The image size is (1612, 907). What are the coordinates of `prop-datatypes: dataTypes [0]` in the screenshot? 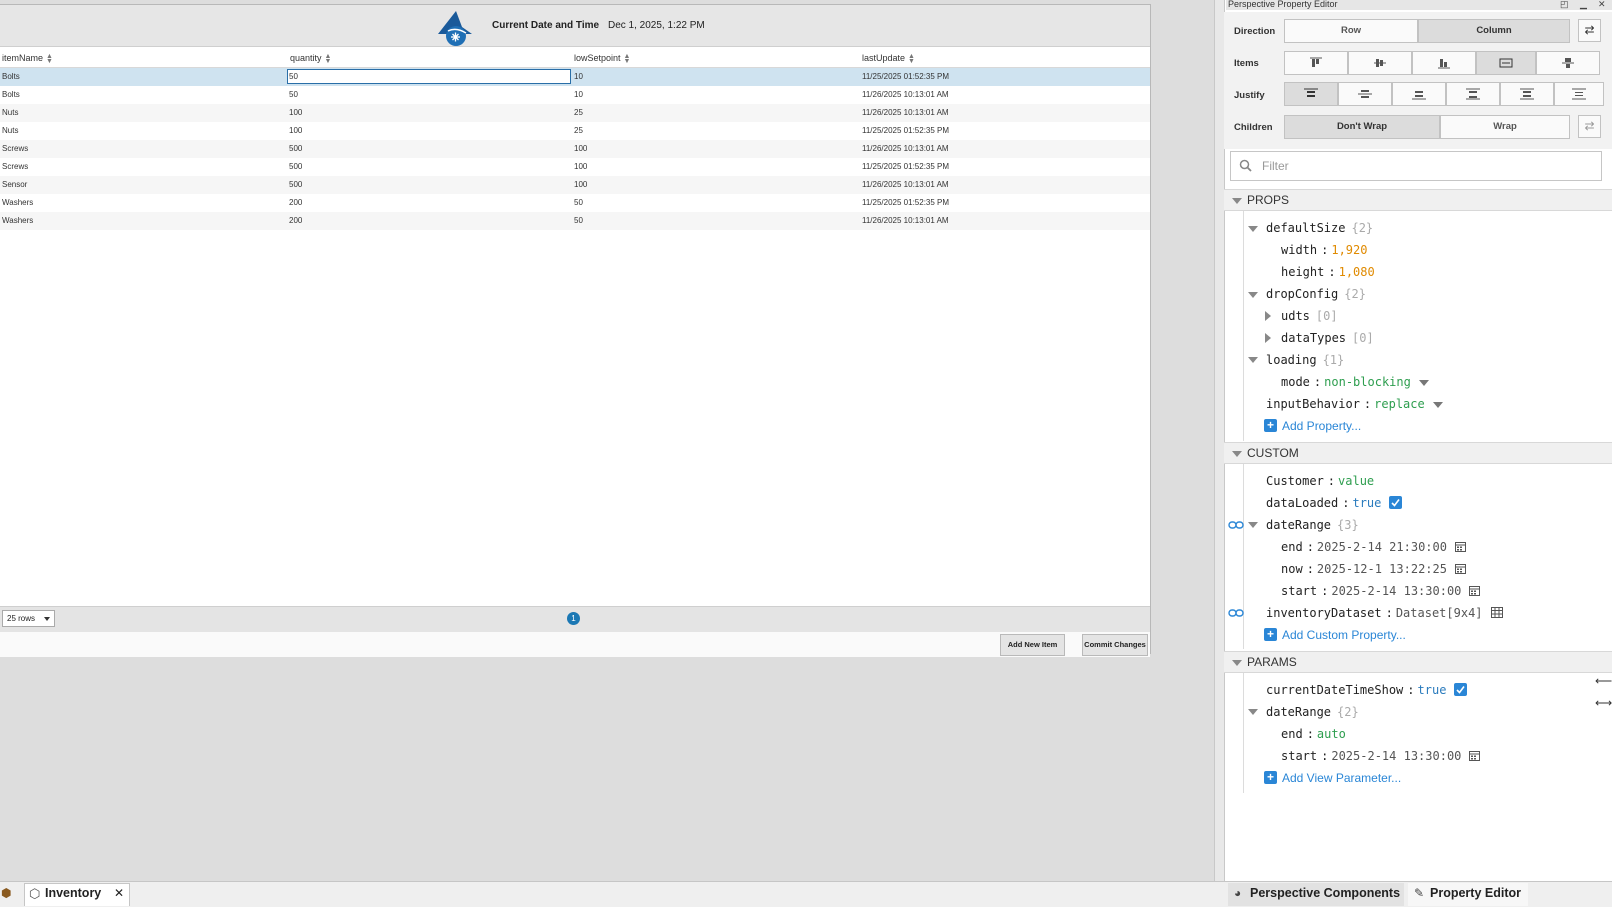 It's located at (1327, 338).